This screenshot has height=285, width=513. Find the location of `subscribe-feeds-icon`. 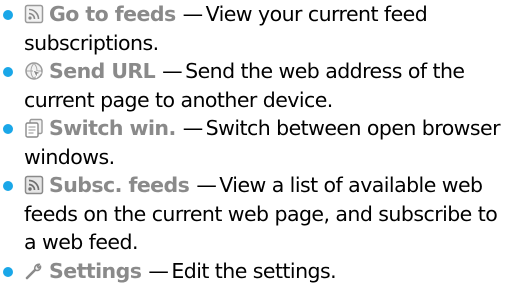

subscribe-feeds-icon is located at coordinates (34, 185).